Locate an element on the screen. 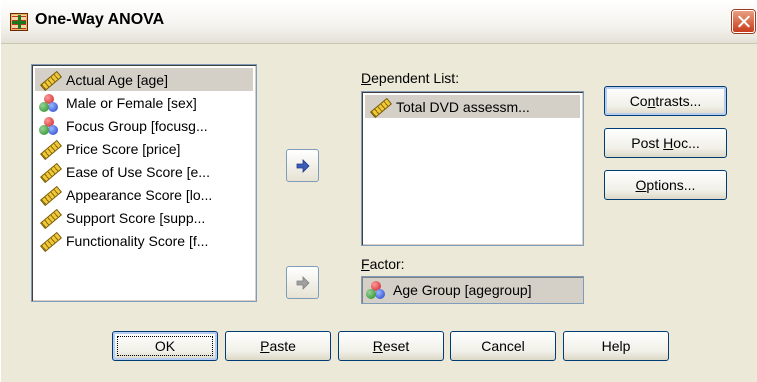 The width and height of the screenshot is (757, 382). ok-button: OK is located at coordinates (165, 346).